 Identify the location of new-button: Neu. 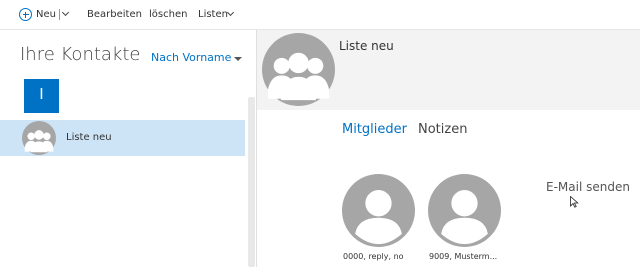
(46, 14).